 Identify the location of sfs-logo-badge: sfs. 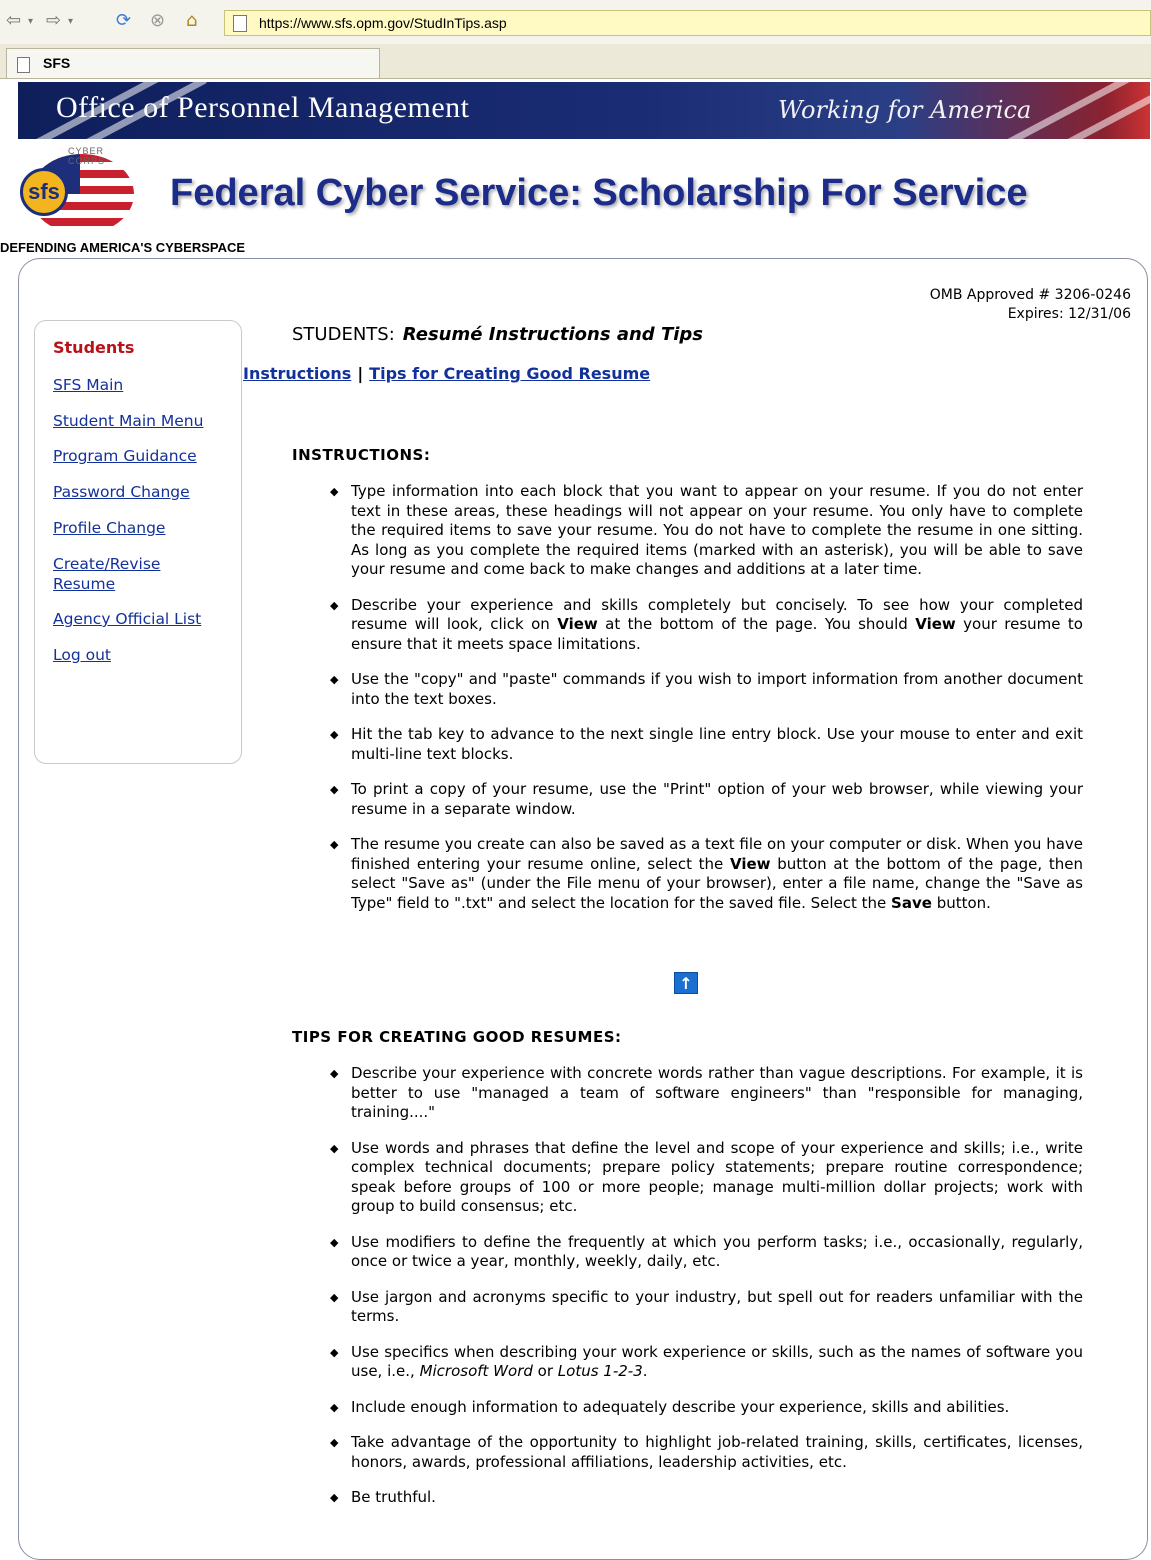
(44, 192).